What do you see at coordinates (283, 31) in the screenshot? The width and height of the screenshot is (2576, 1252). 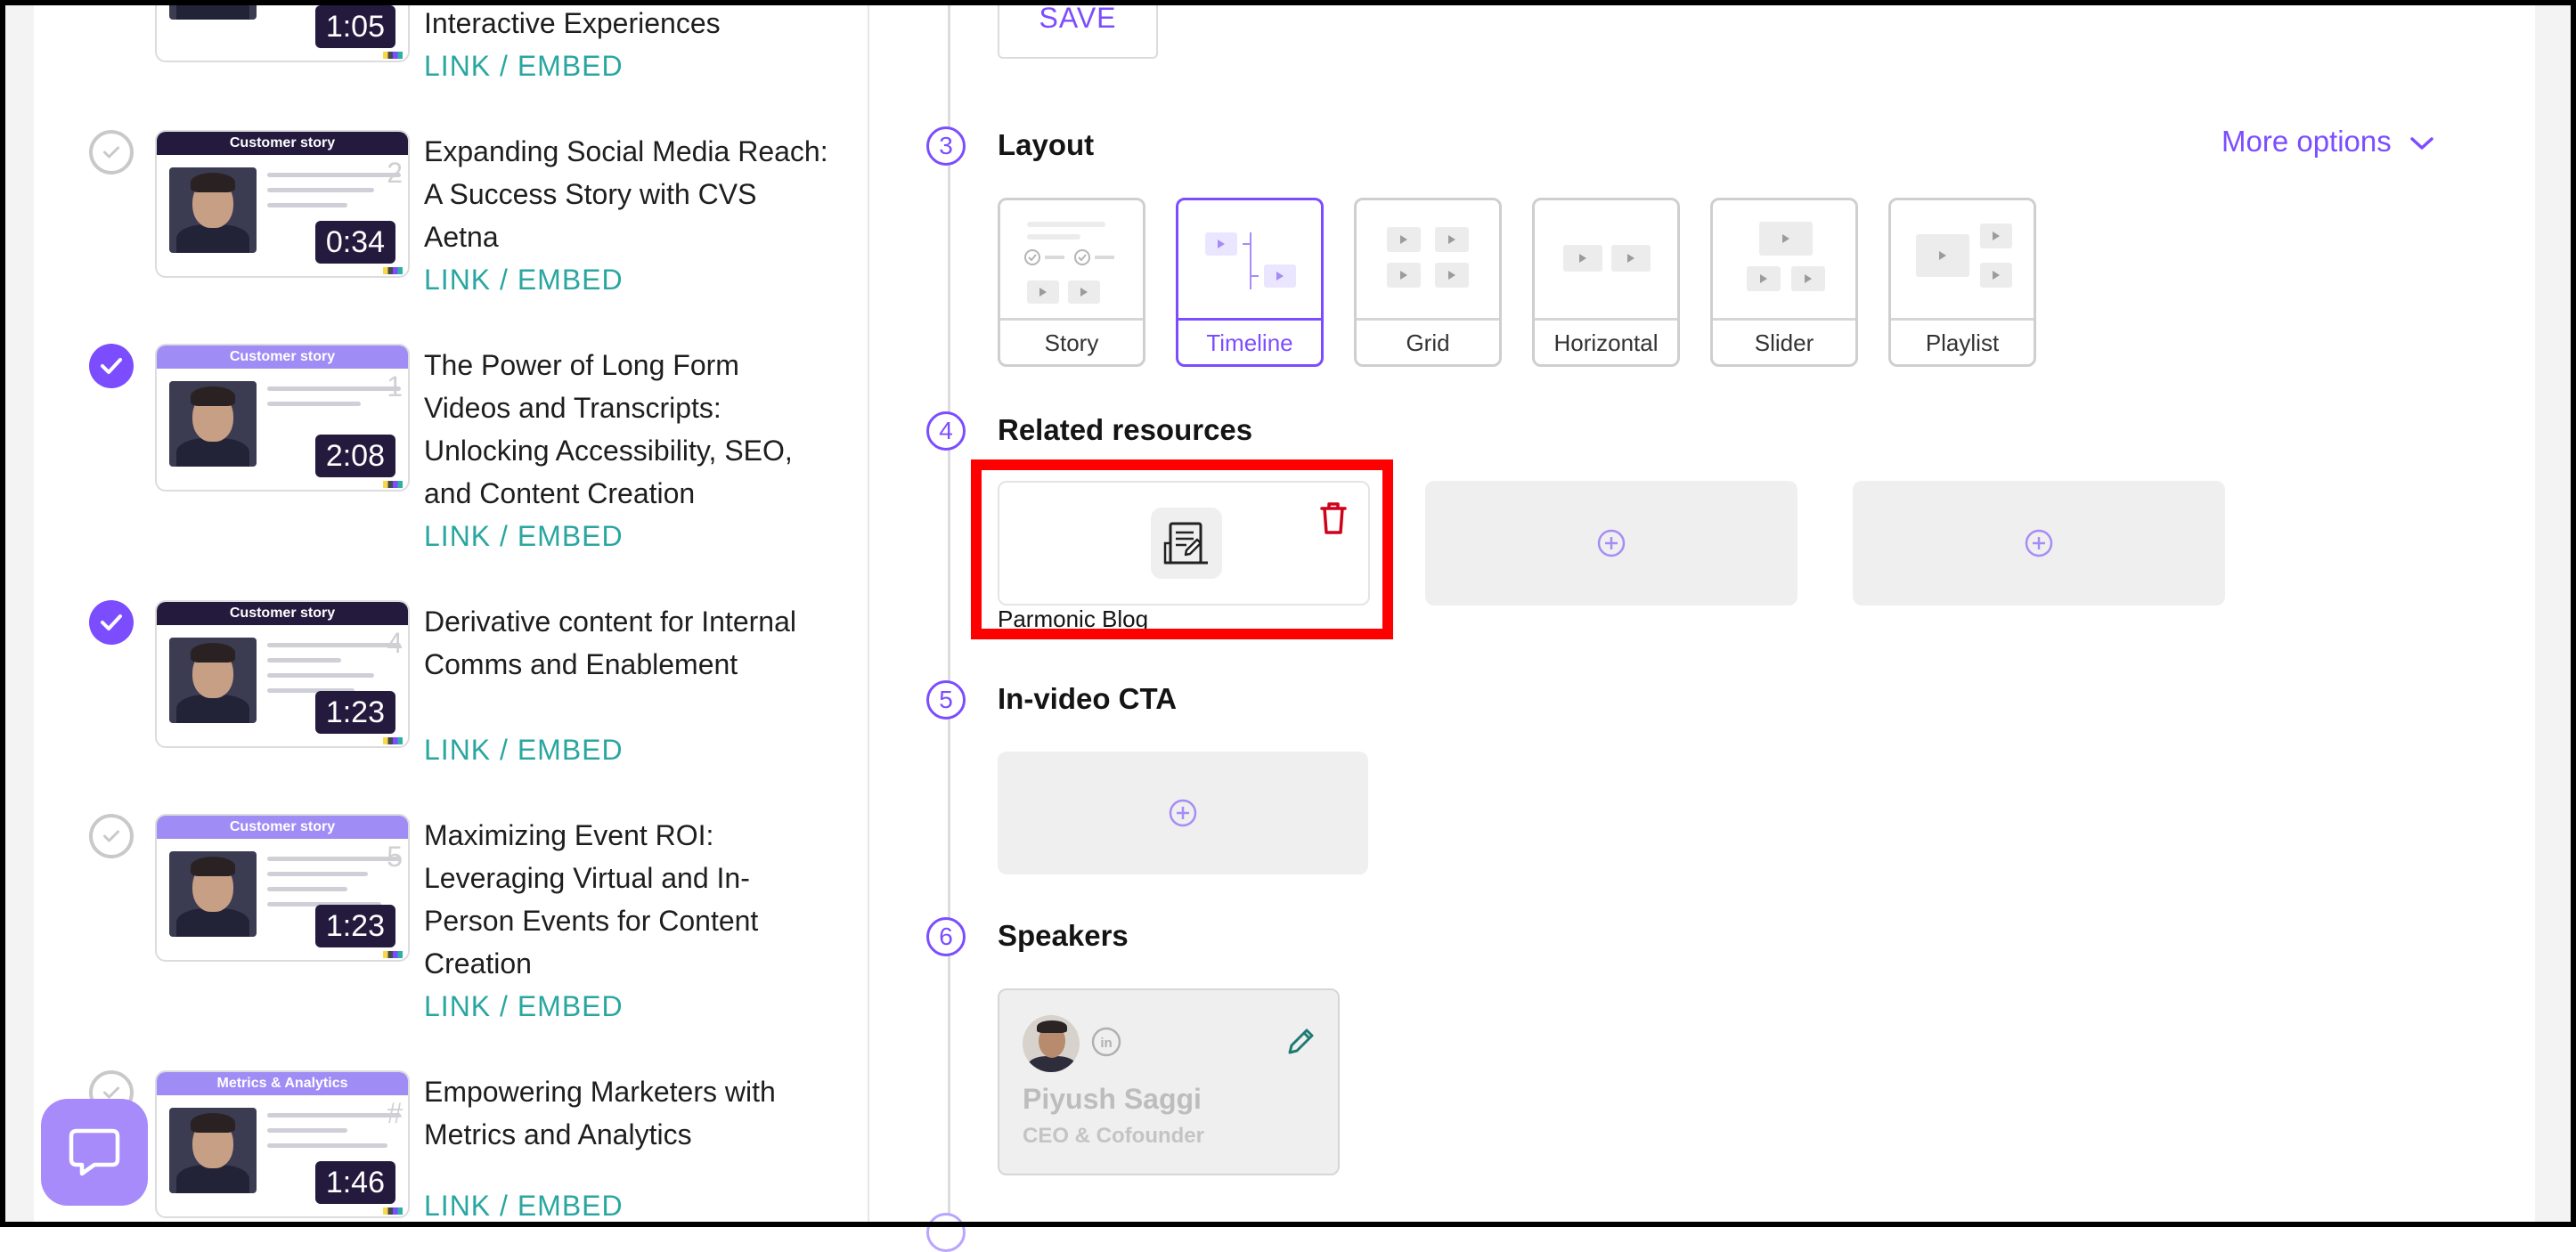 I see `video-thumbnail: 1:05` at bounding box center [283, 31].